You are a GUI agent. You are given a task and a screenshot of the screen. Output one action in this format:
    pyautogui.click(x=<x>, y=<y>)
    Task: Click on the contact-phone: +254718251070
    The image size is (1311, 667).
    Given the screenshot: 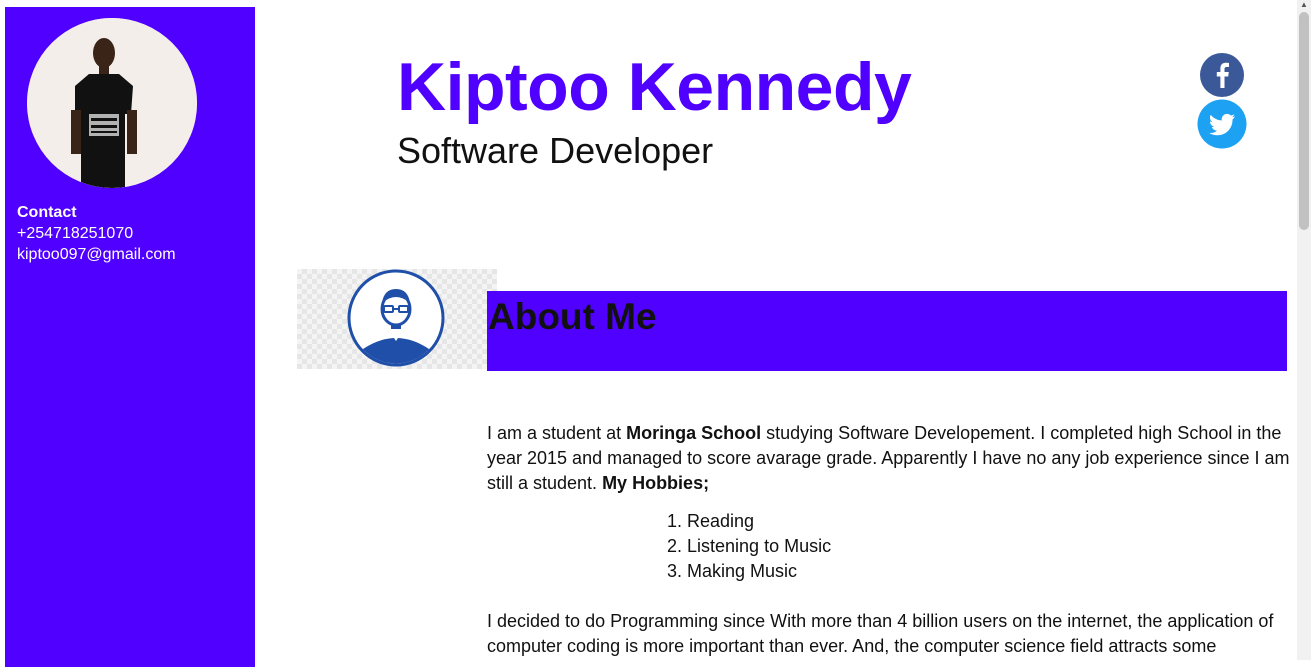 What is the action you would take?
    pyautogui.click(x=75, y=233)
    